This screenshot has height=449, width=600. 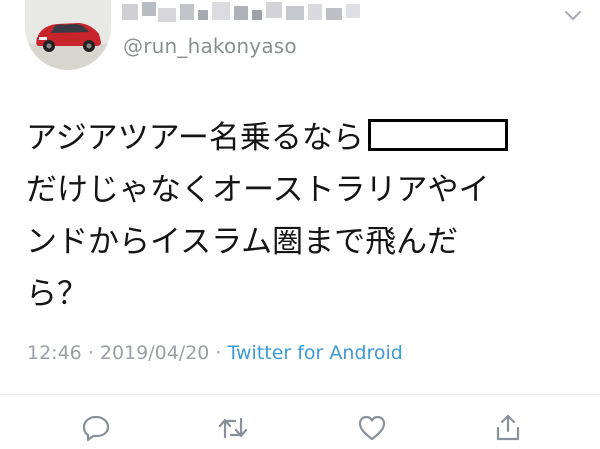 What do you see at coordinates (241, 12) in the screenshot?
I see `display-name-redacted` at bounding box center [241, 12].